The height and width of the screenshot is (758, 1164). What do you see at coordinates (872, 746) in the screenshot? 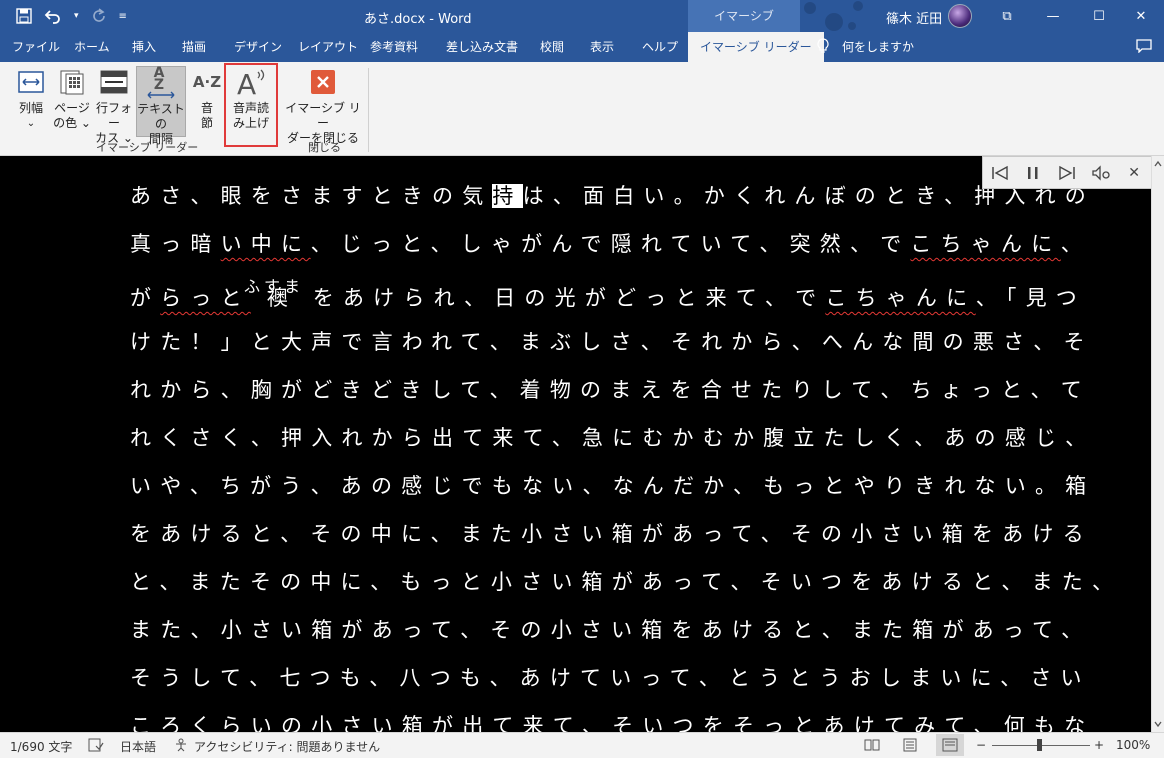
I see `read-mode-icon` at bounding box center [872, 746].